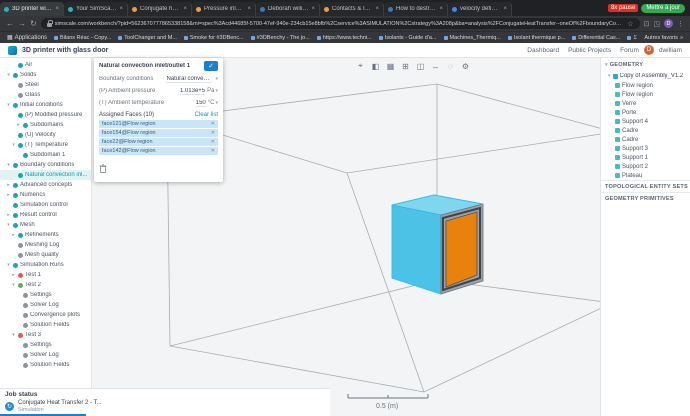 This screenshot has height=416, width=690. Describe the element at coordinates (645, 103) in the screenshot. I see `geometry-item: Verre` at that location.